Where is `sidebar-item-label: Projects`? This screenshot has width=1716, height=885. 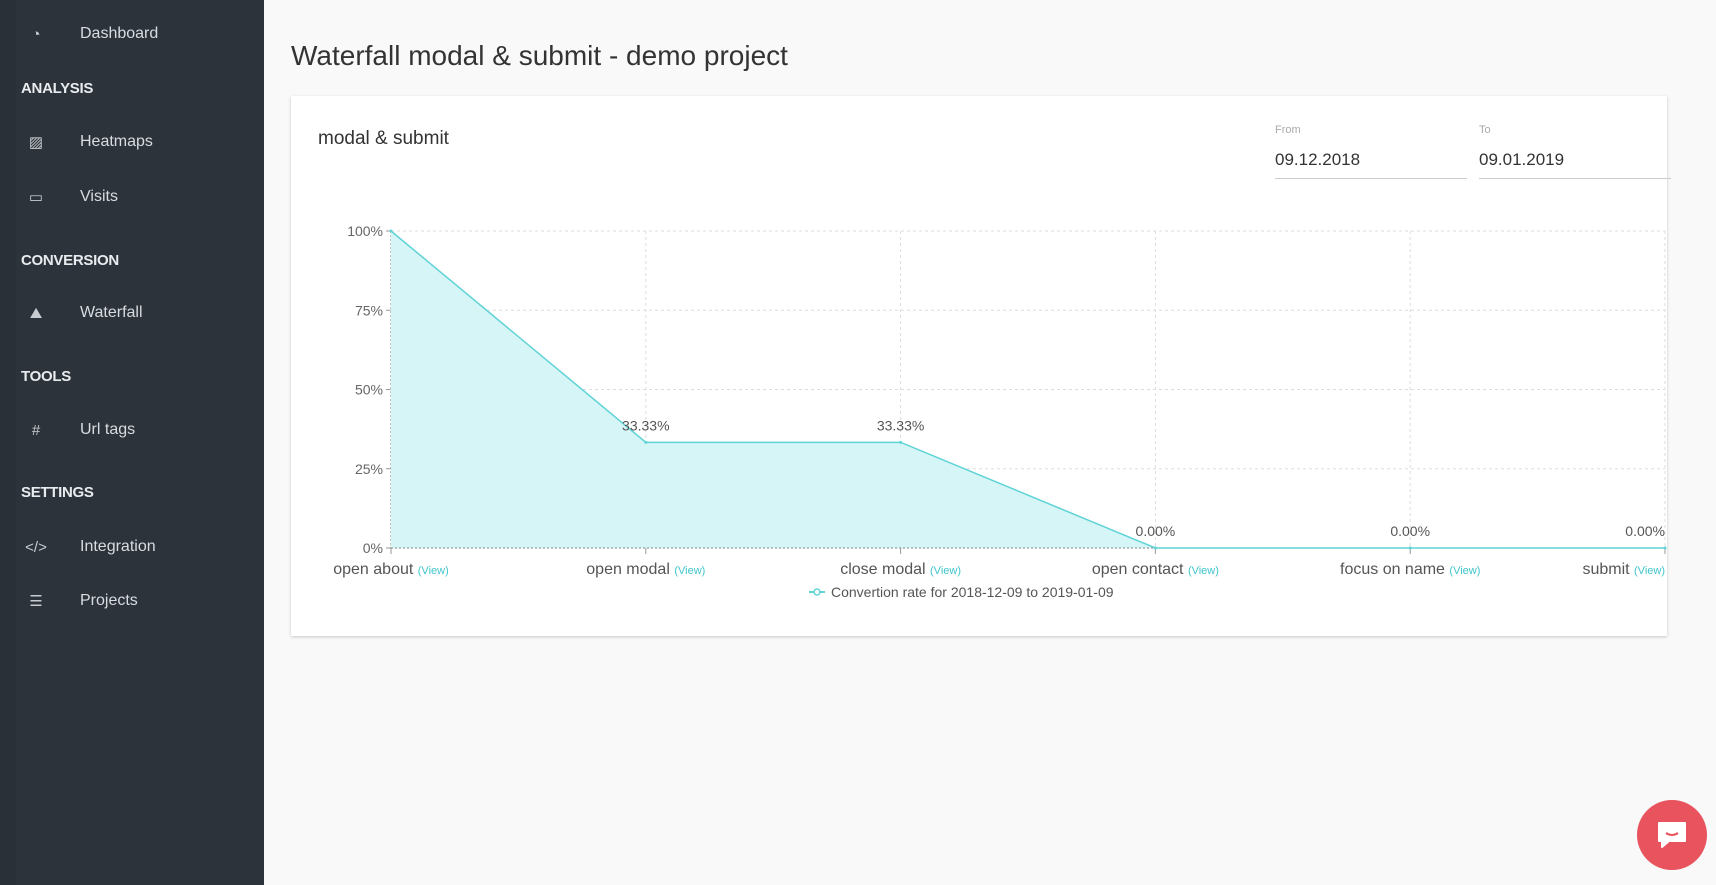
sidebar-item-label: Projects is located at coordinates (109, 600).